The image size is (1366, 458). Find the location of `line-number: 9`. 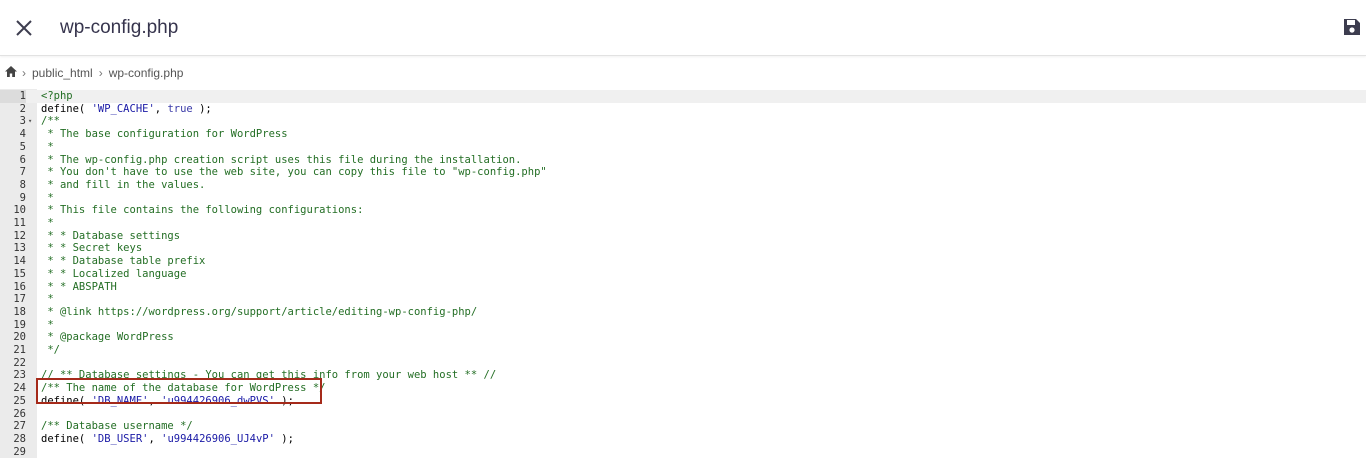

line-number: 9 is located at coordinates (22, 197).